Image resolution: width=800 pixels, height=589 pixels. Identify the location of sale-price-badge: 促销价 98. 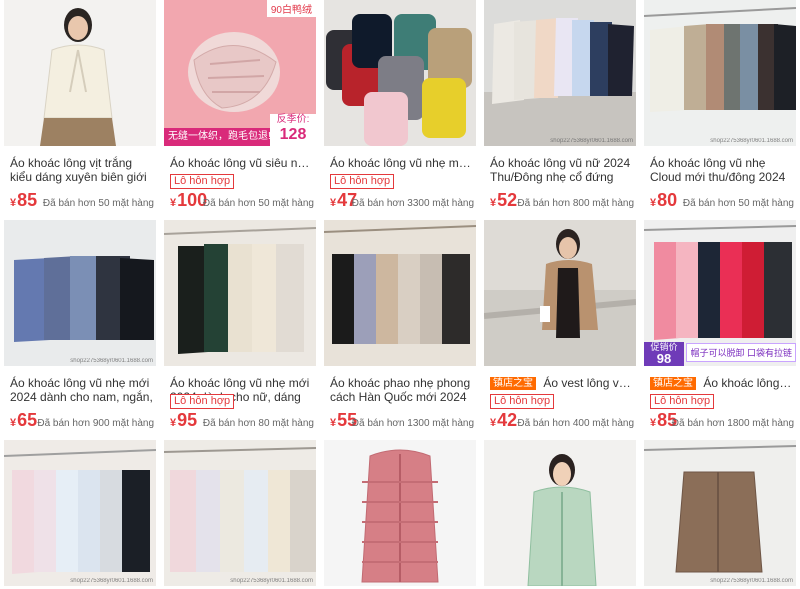
(664, 354).